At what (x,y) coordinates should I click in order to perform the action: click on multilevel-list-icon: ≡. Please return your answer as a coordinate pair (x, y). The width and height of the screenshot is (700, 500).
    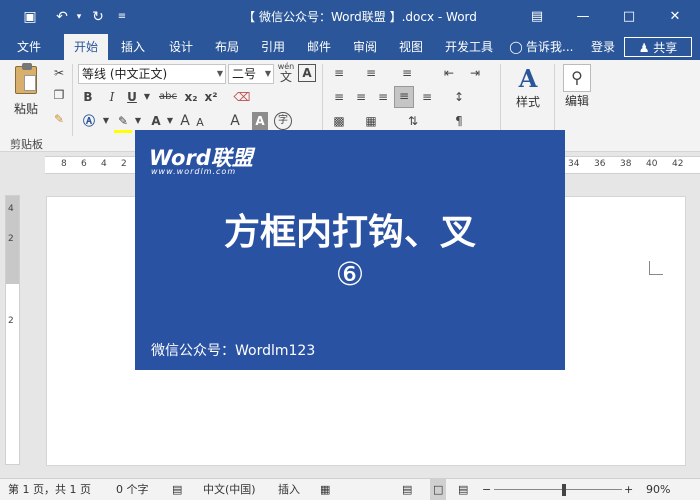
    Looking at the image, I should click on (407, 73).